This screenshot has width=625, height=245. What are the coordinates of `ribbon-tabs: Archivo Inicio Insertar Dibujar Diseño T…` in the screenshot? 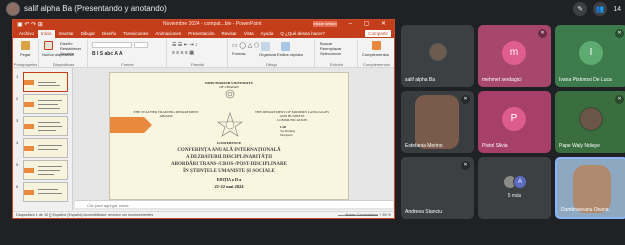 It's located at (203, 33).